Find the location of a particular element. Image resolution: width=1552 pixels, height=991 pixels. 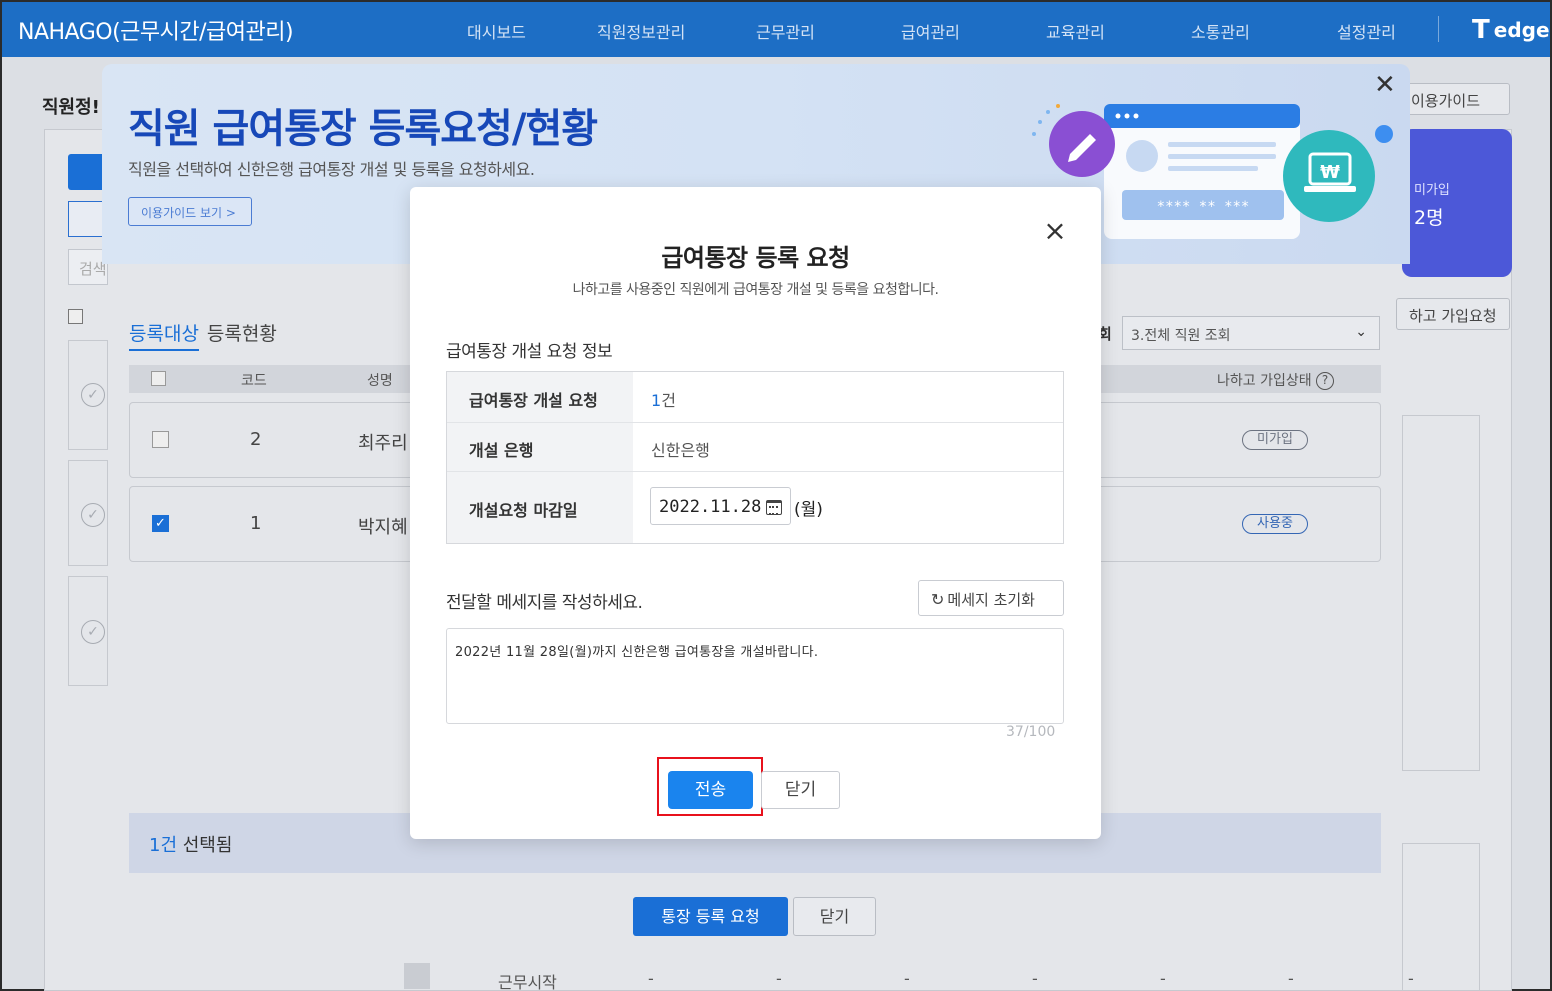

view-select-value: 3.전체 직원 조회 is located at coordinates (1181, 336).